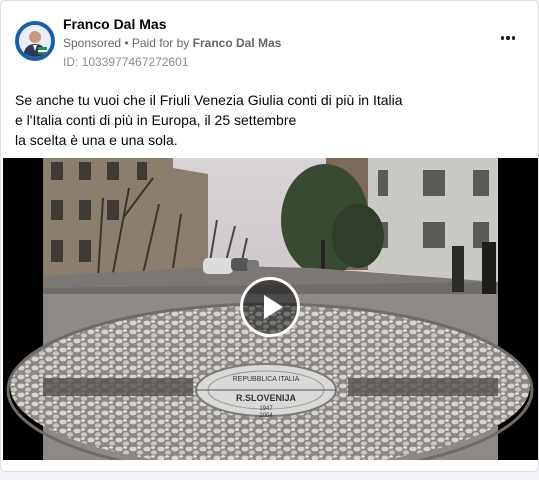 The image size is (539, 480). Describe the element at coordinates (266, 398) in the screenshot. I see `plaque-country-text: R.SLOVENIJA` at that location.